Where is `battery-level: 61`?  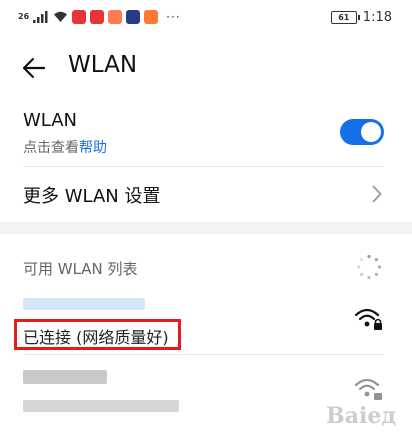
battery-level: 61 is located at coordinates (344, 17).